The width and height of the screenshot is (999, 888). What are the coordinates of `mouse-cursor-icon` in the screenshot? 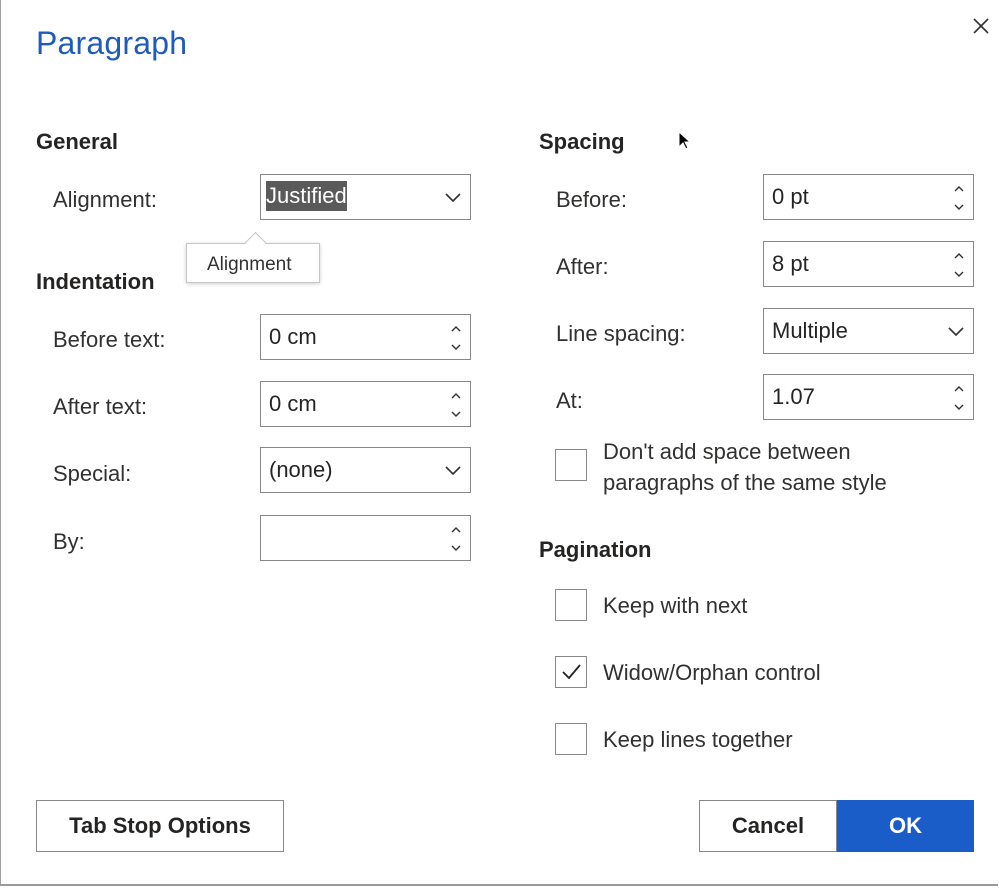 It's located at (684, 140).